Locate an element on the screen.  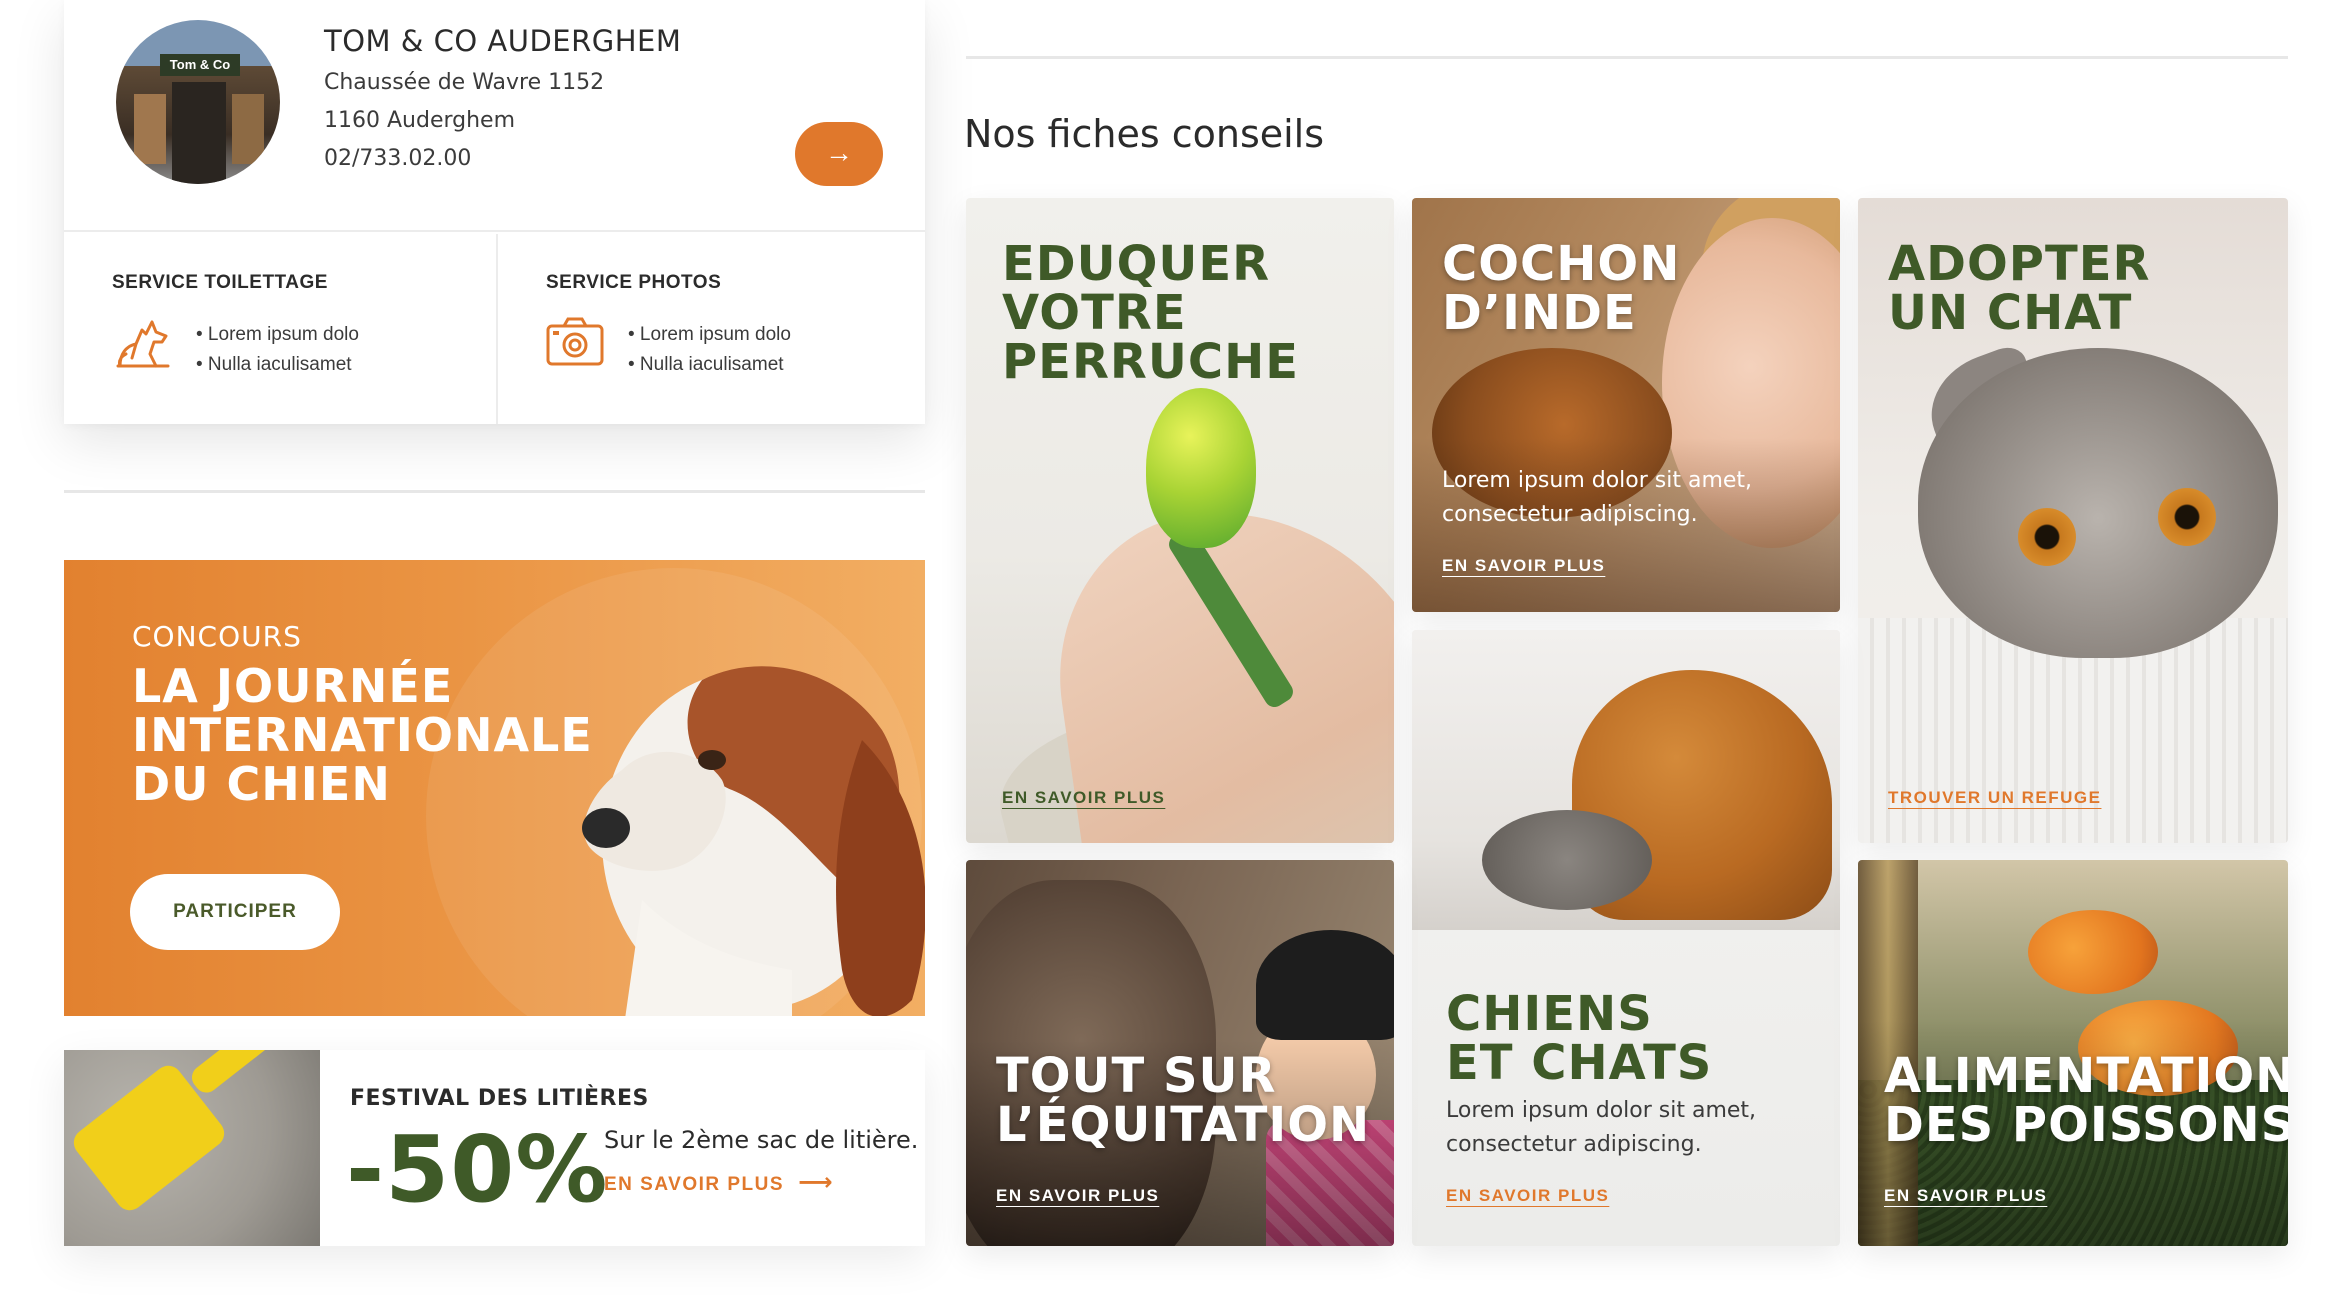
participate-button: PARTICIPER is located at coordinates (235, 912).